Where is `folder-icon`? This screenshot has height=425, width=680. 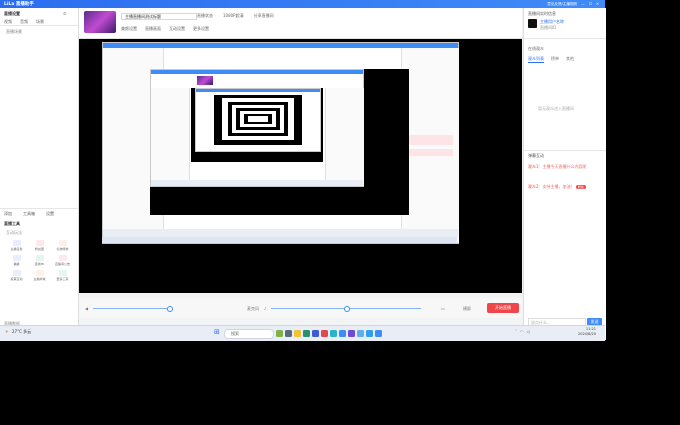 folder-icon is located at coordinates (297, 333).